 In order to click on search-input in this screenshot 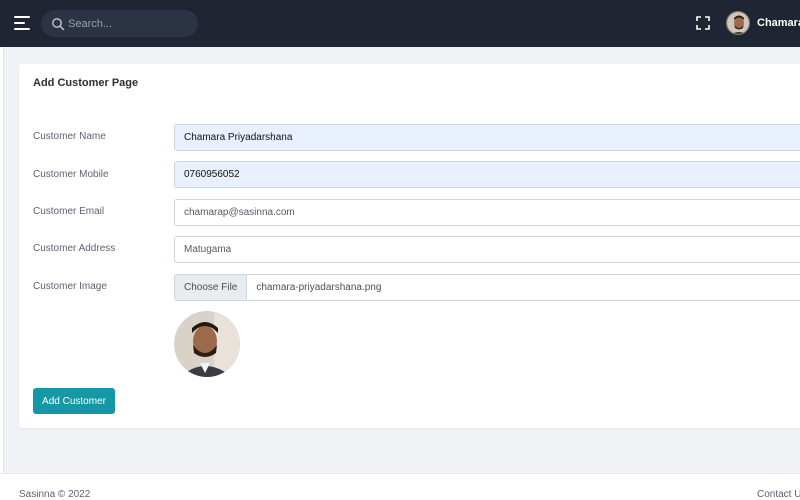, I will do `click(130, 23)`.